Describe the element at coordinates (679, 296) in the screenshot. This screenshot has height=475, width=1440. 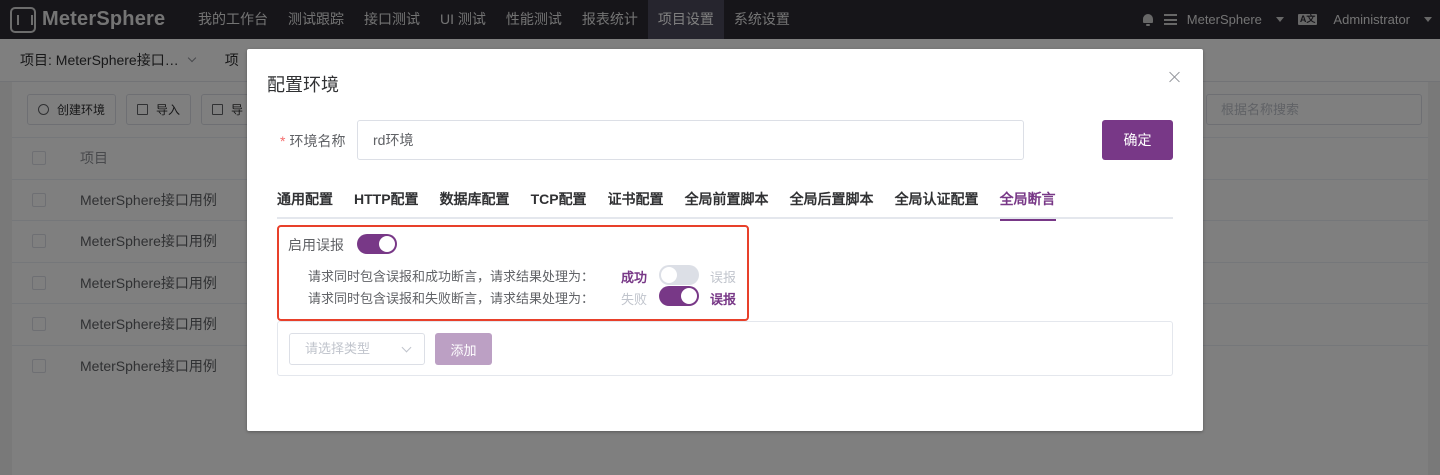
I see `rule-fail-toggle` at that location.